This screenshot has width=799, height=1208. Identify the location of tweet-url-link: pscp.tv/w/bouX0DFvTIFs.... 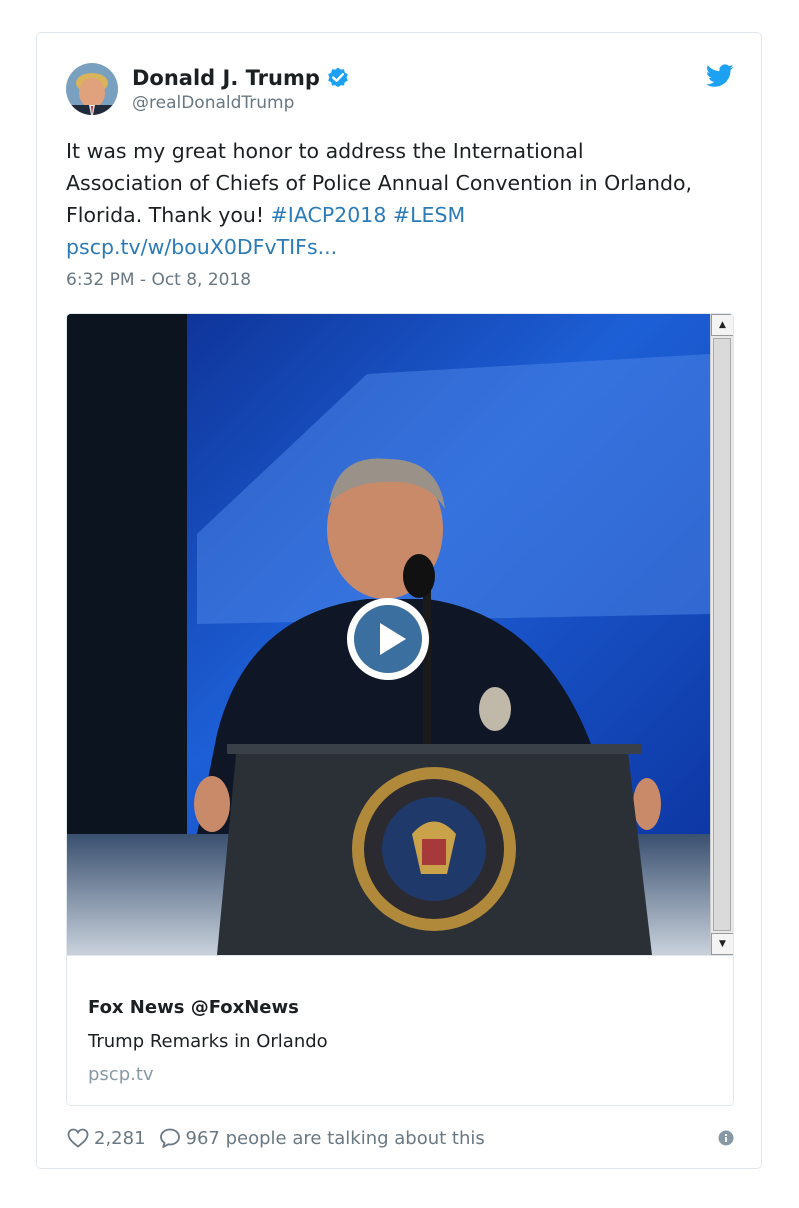
(201, 247).